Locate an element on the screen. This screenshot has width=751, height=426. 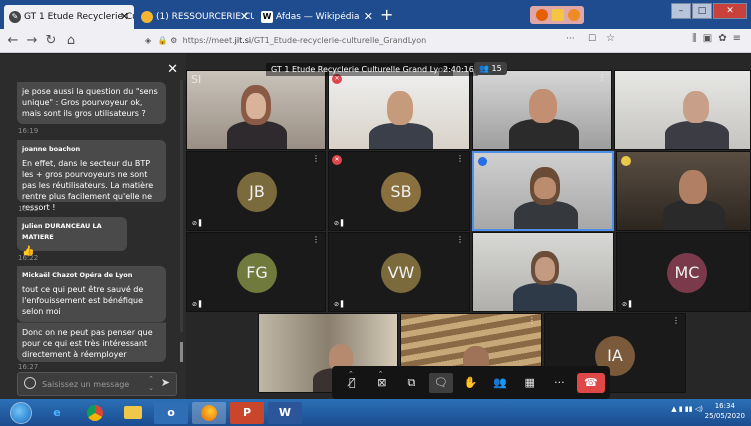
sidebar-icon: ▣ is located at coordinates (710, 38).